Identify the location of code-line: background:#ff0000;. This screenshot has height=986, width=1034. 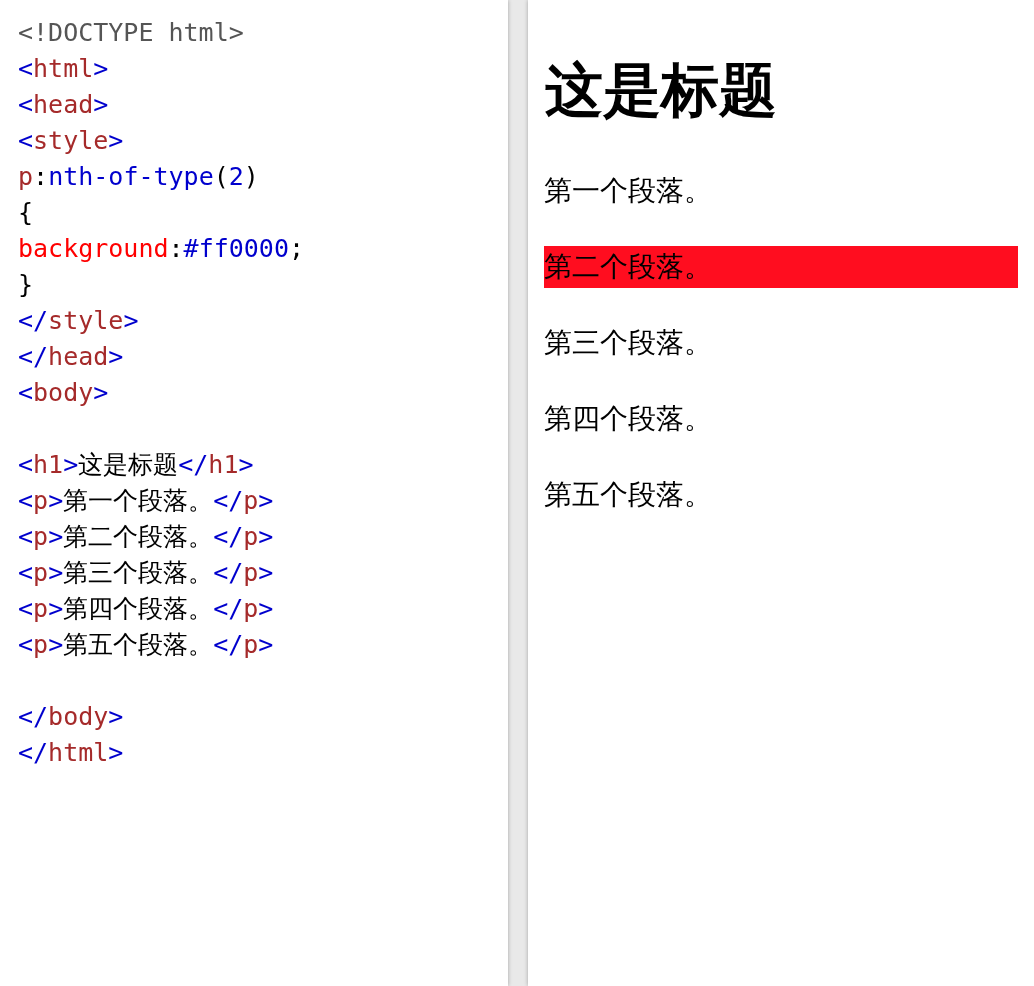
(161, 249).